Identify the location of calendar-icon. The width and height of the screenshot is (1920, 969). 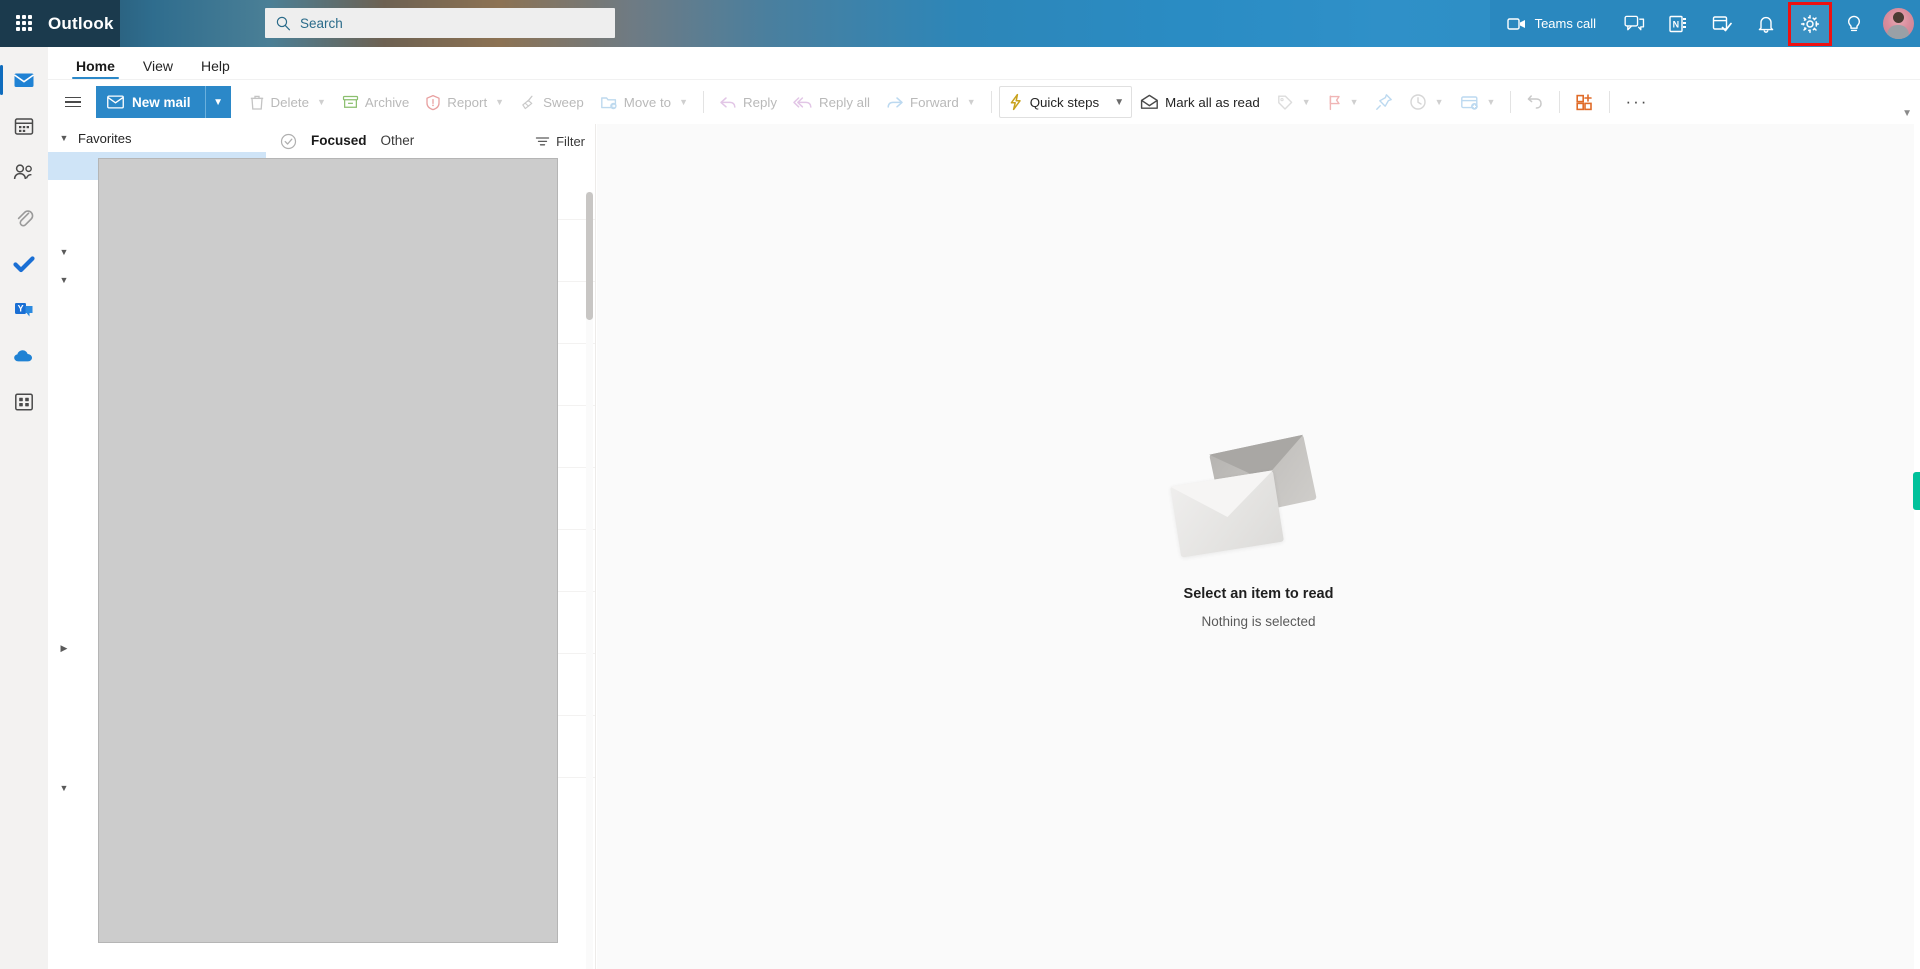
(24, 126).